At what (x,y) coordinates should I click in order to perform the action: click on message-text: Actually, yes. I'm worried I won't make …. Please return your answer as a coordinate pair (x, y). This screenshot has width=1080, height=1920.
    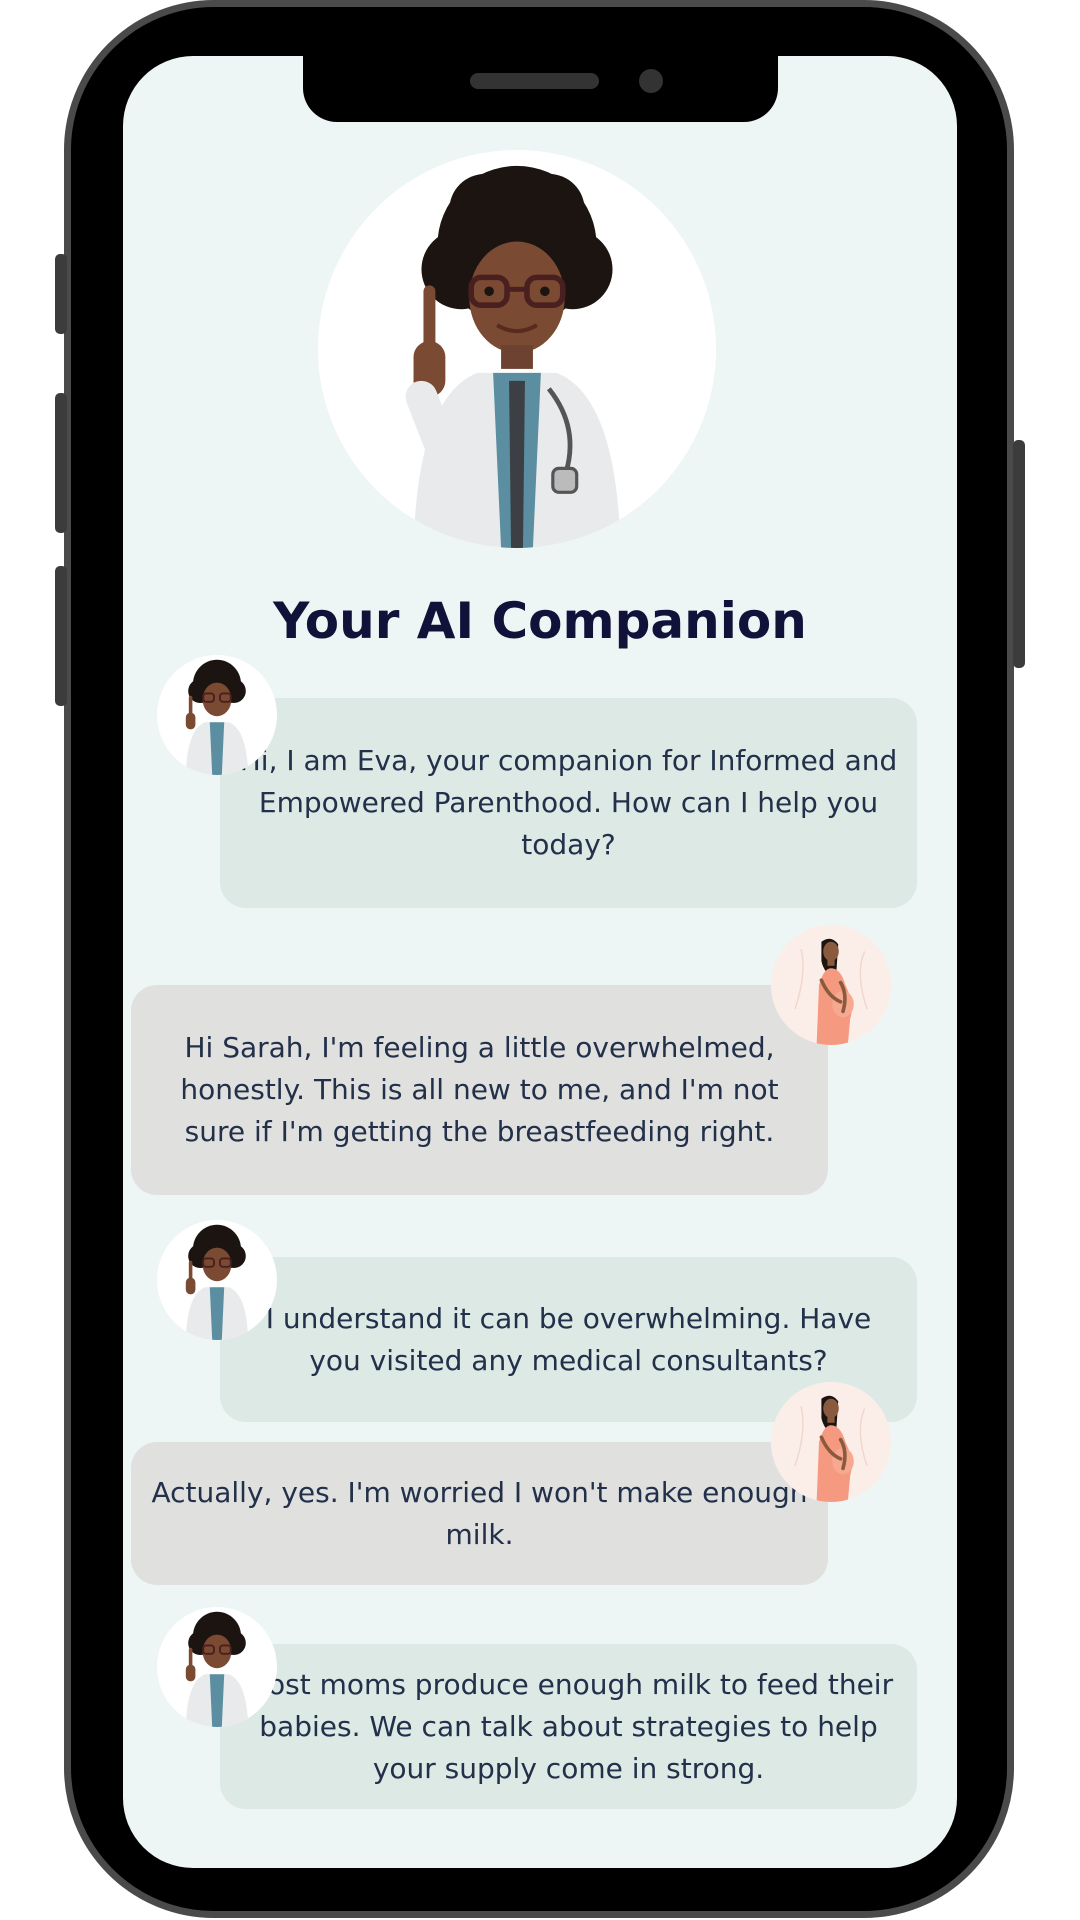
    Looking at the image, I should click on (479, 1513).